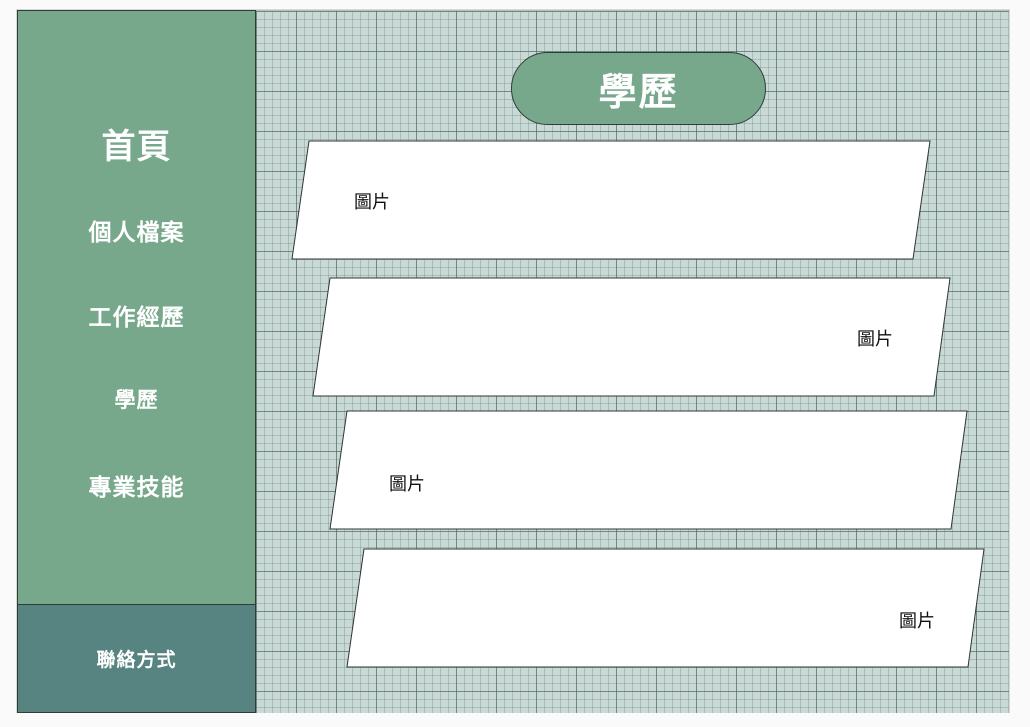 The height and width of the screenshot is (727, 1030). I want to click on nav-skills: 專業技能, so click(136, 485).